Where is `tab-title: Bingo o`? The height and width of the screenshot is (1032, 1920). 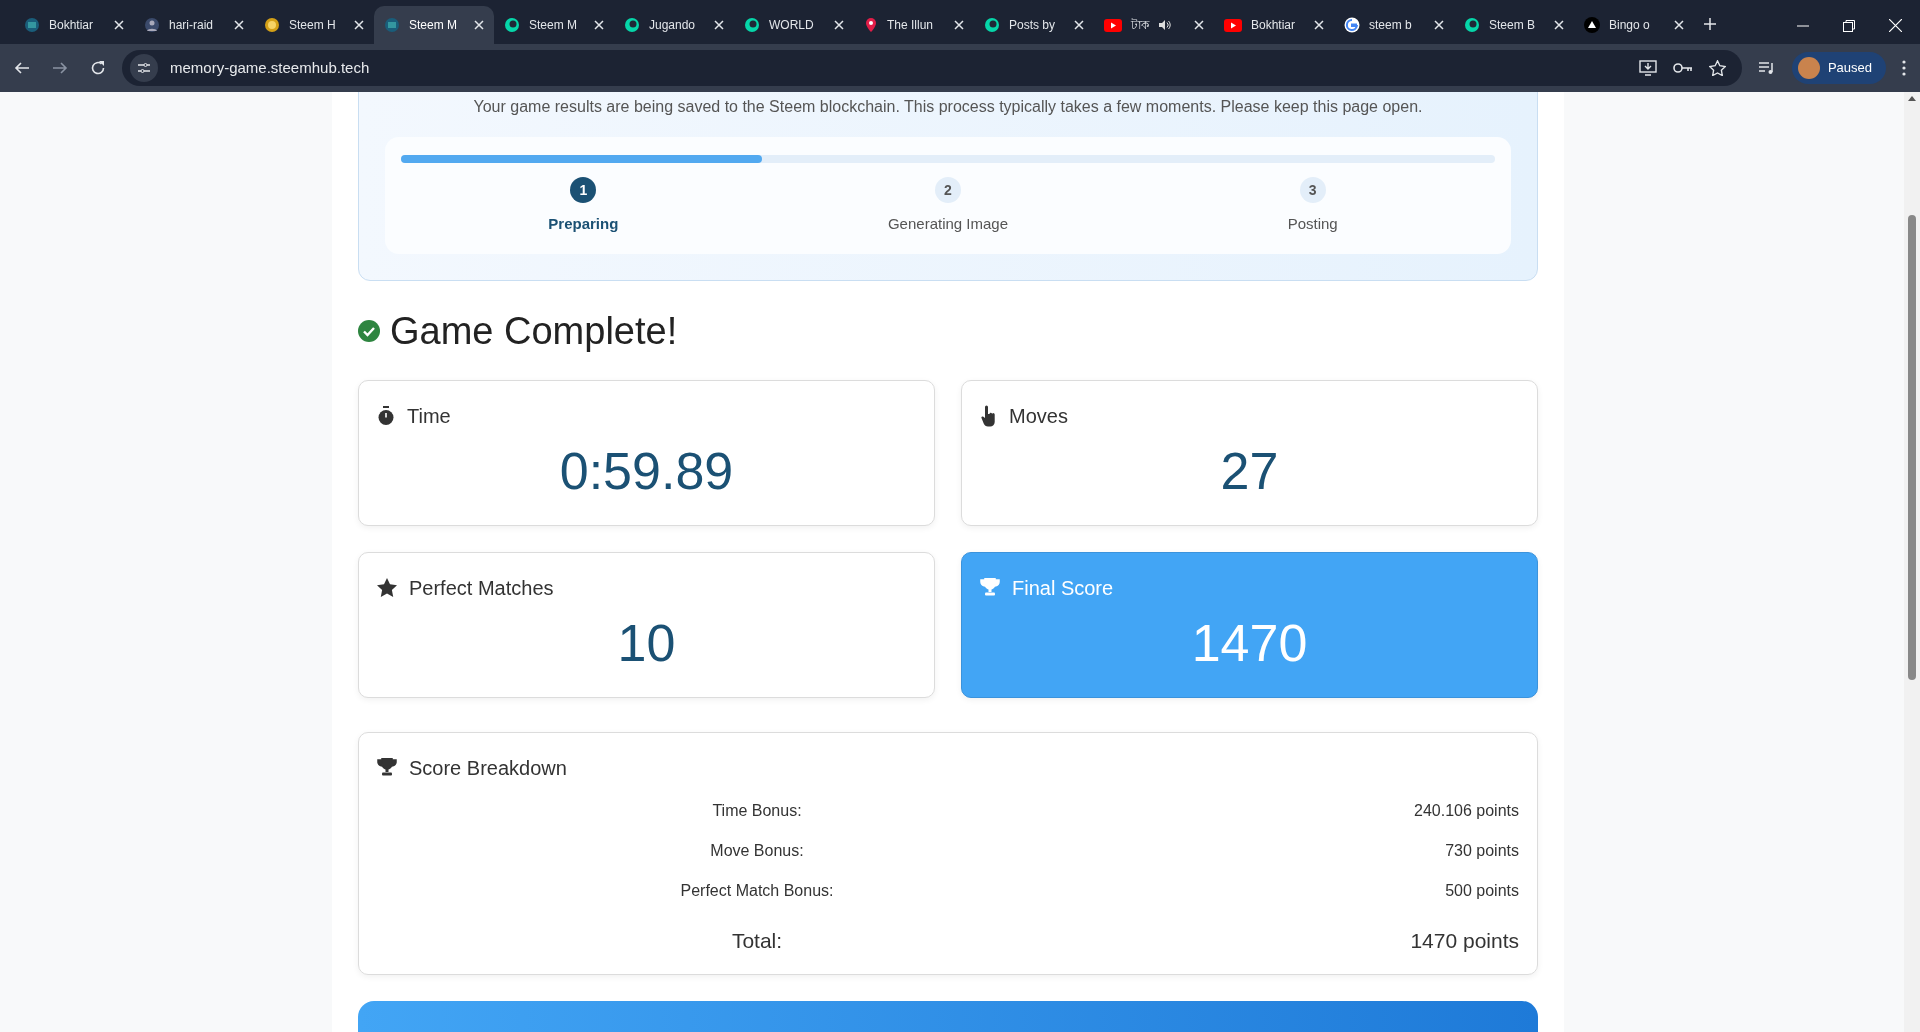
tab-title: Bingo o is located at coordinates (1629, 25).